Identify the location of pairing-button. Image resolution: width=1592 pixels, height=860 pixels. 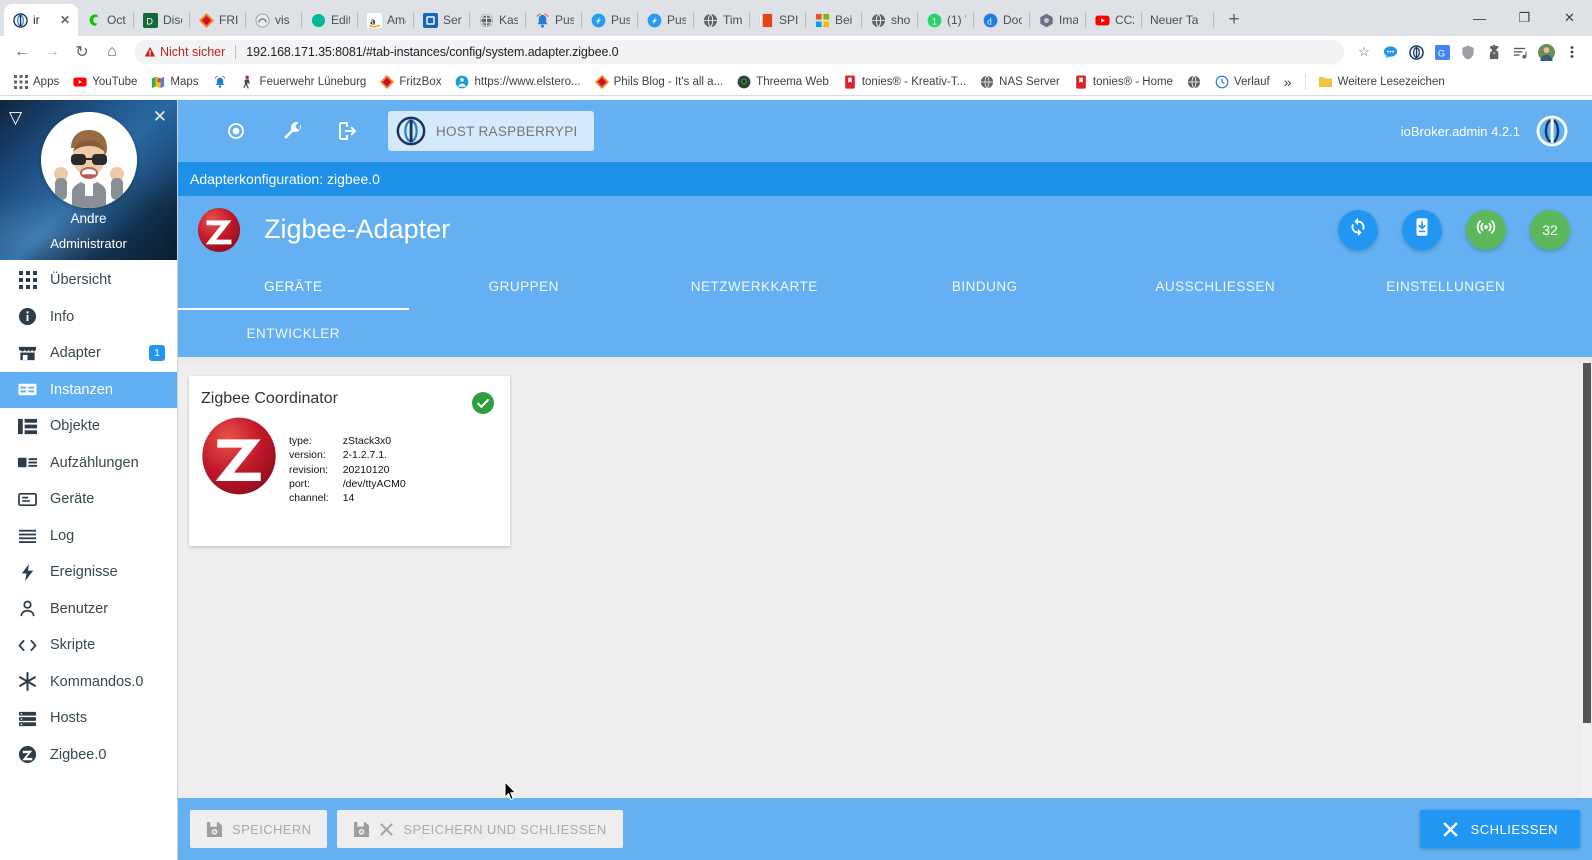
(1486, 229).